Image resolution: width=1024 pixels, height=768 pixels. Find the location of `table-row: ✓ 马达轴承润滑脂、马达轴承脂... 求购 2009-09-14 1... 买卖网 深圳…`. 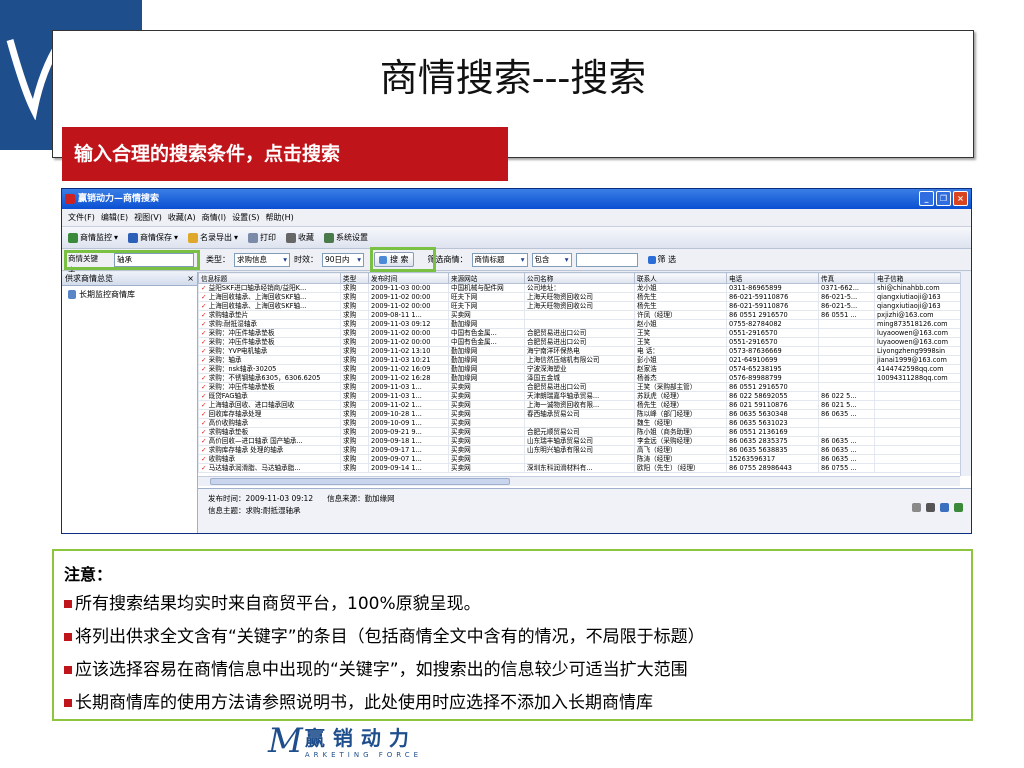

table-row: ✓ 马达轴承润滑脂、马达轴承脂... 求购 2009-09-14 1... 买卖网 深圳… is located at coordinates (583, 468).